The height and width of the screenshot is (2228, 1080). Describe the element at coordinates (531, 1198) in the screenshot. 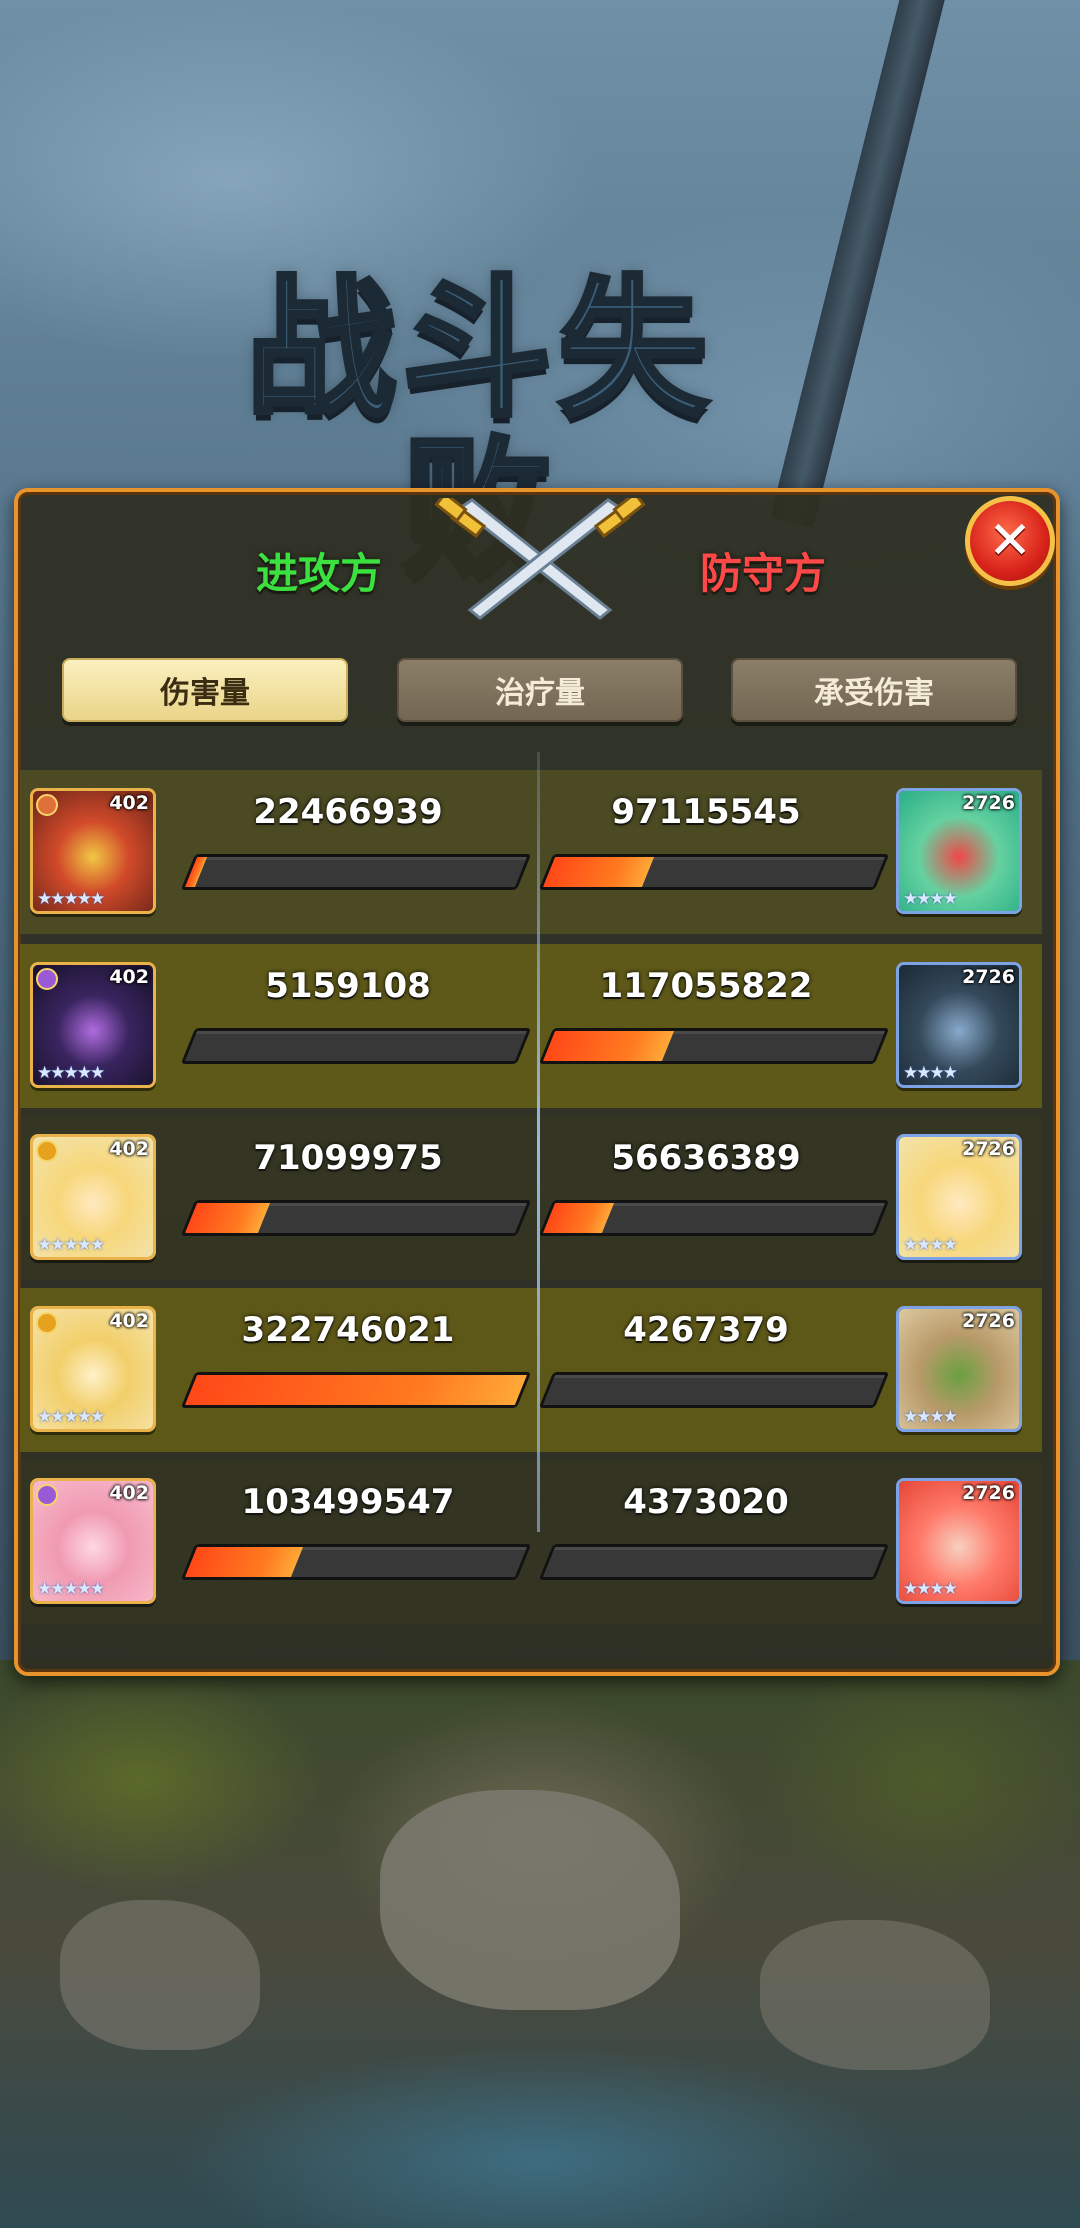

I see `hero-row: 402 ★★★★★ 71099975 56636389 2726 ★★★★` at that location.